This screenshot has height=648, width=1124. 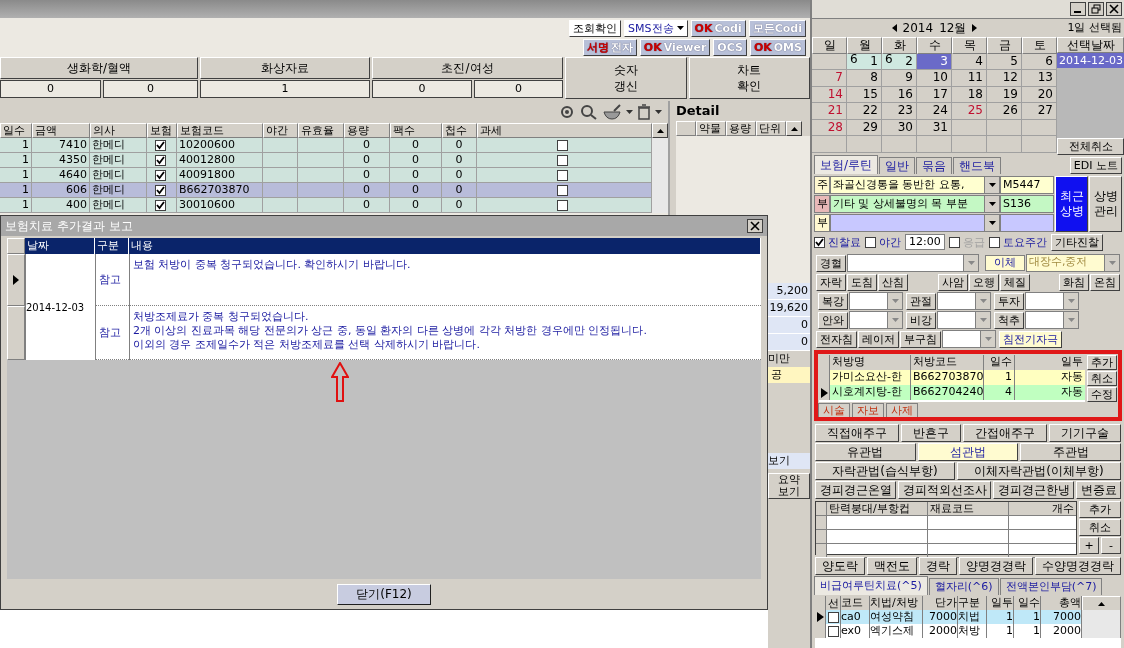 What do you see at coordinates (16, 280) in the screenshot?
I see `row-header` at bounding box center [16, 280].